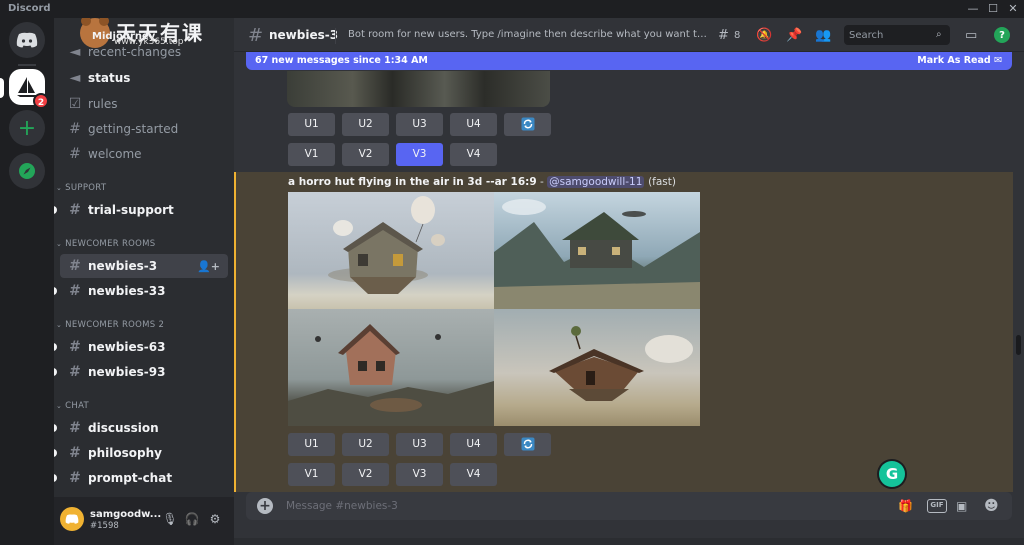 The height and width of the screenshot is (545, 1024). What do you see at coordinates (892, 474) in the screenshot?
I see `grammarly-icon: G` at bounding box center [892, 474].